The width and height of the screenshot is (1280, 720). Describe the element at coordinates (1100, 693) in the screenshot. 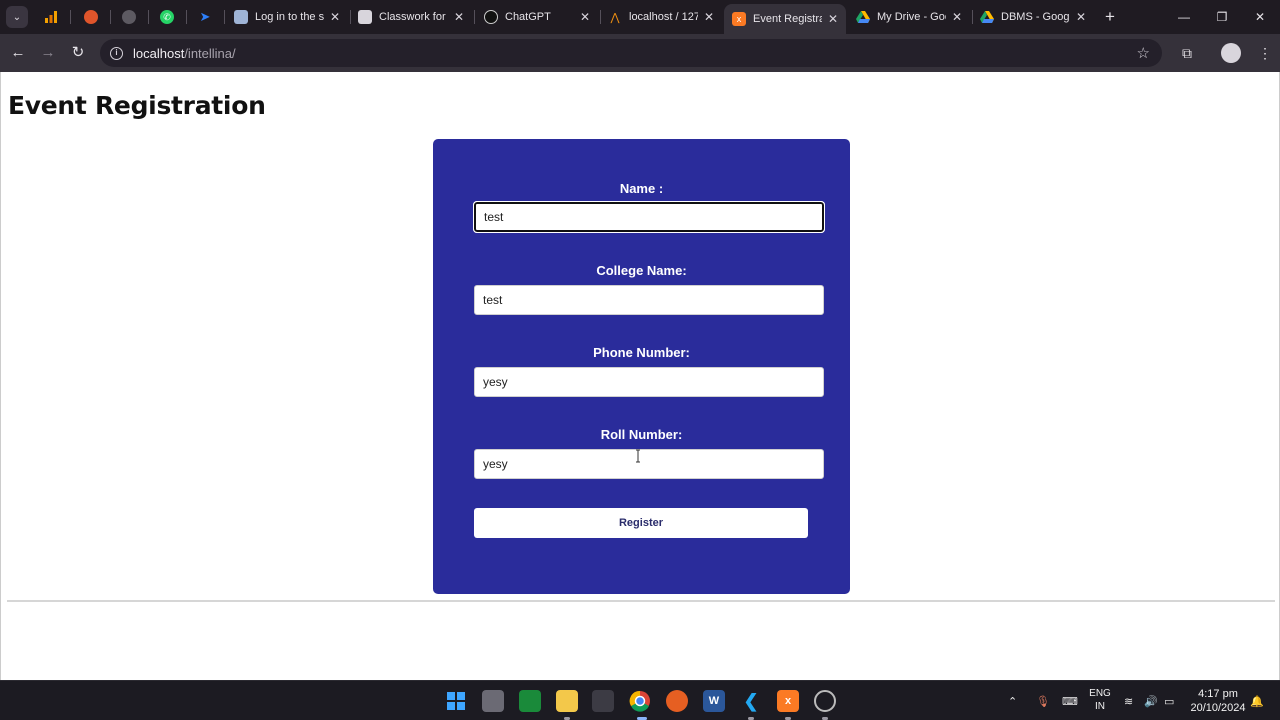

I see `language-code: ENG` at that location.